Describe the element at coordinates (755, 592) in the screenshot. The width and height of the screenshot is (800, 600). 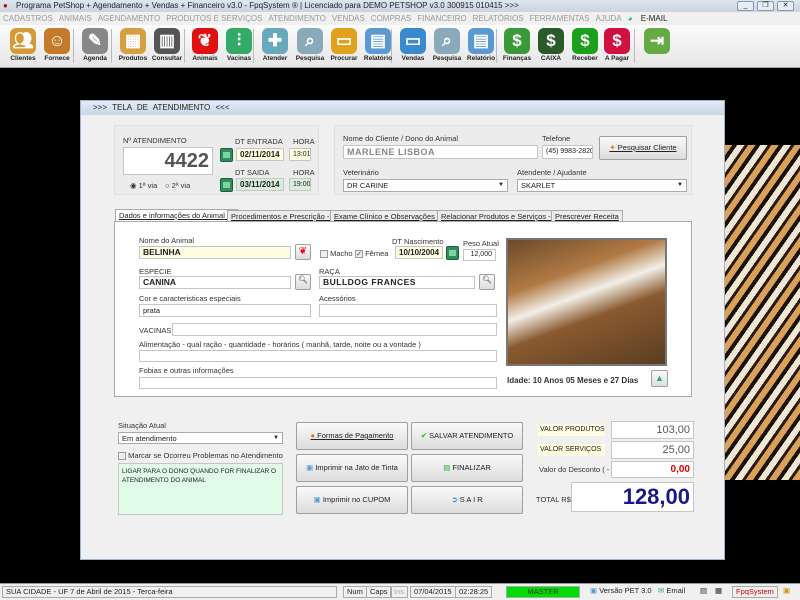
I see `status-brand: FpqSystem` at that location.